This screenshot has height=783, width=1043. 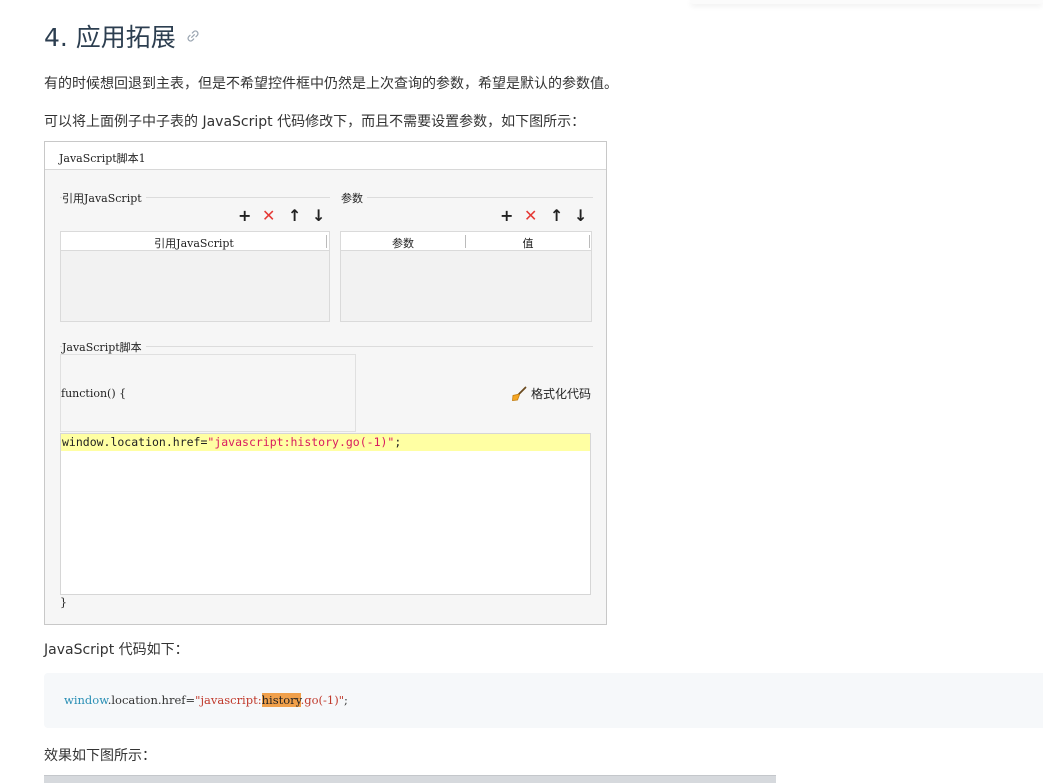 What do you see at coordinates (466, 276) in the screenshot?
I see `param-table: 参数 值` at bounding box center [466, 276].